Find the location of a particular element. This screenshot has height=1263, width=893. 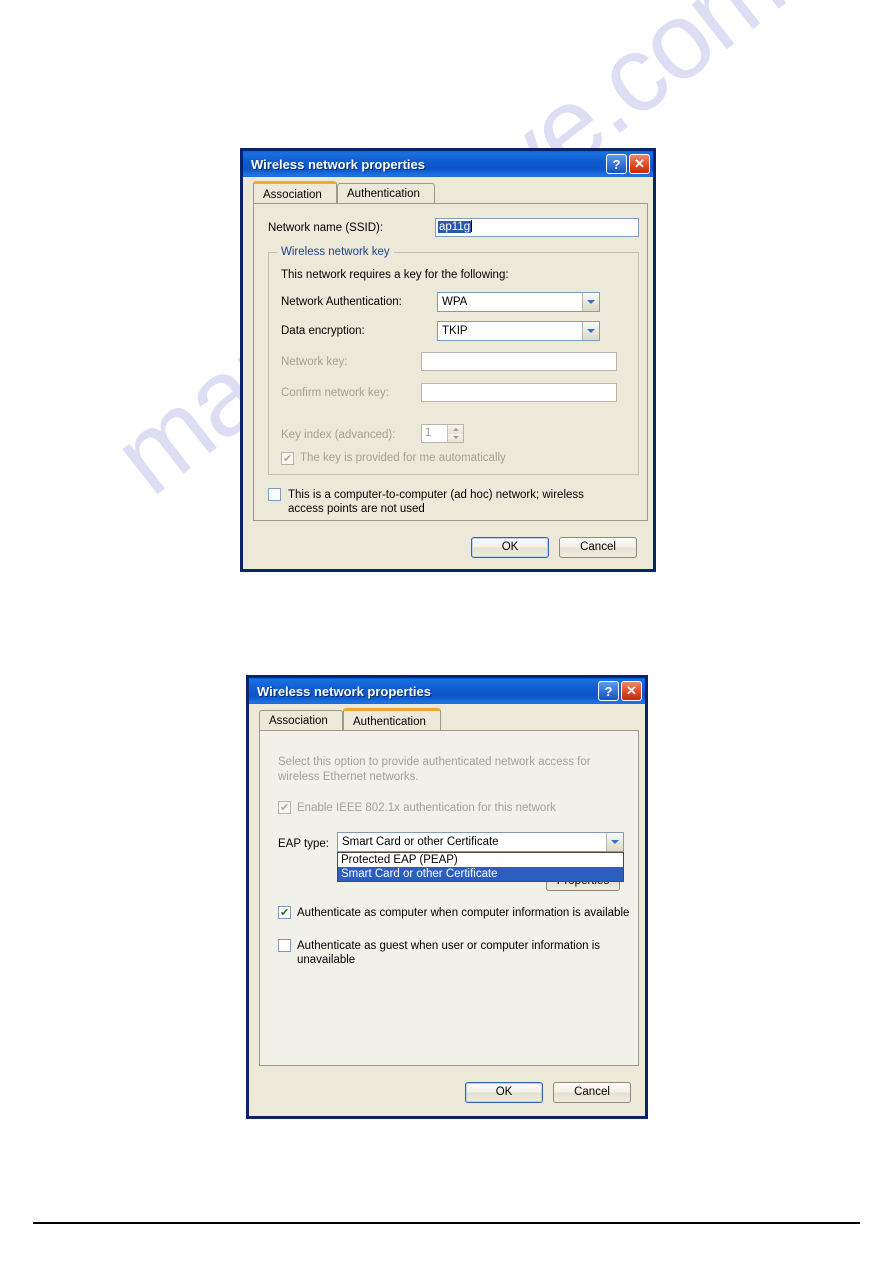

eap-type-label: EAP type: is located at coordinates (303, 844).